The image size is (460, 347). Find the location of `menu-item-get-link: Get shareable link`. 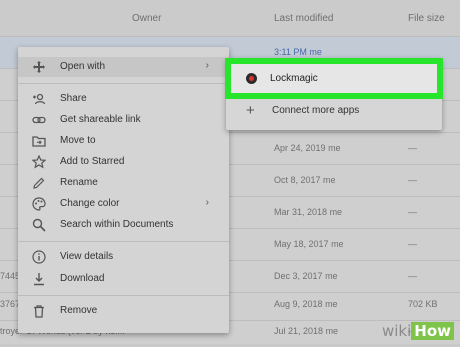

menu-item-get-link: Get shareable link is located at coordinates (123, 120).